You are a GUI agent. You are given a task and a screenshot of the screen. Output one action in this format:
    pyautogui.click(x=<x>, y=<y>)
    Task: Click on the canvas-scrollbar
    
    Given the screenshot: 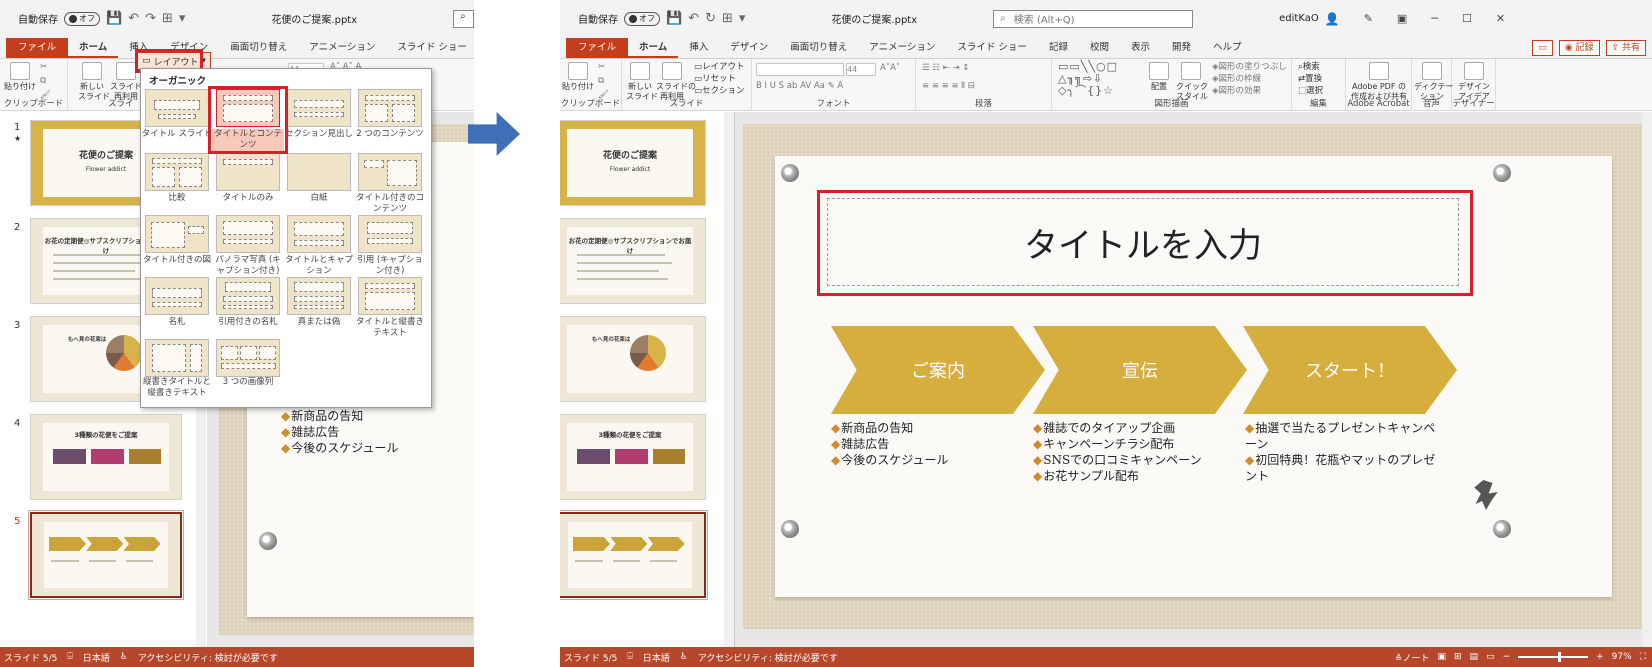 What is the action you would take?
    pyautogui.click(x=1647, y=379)
    